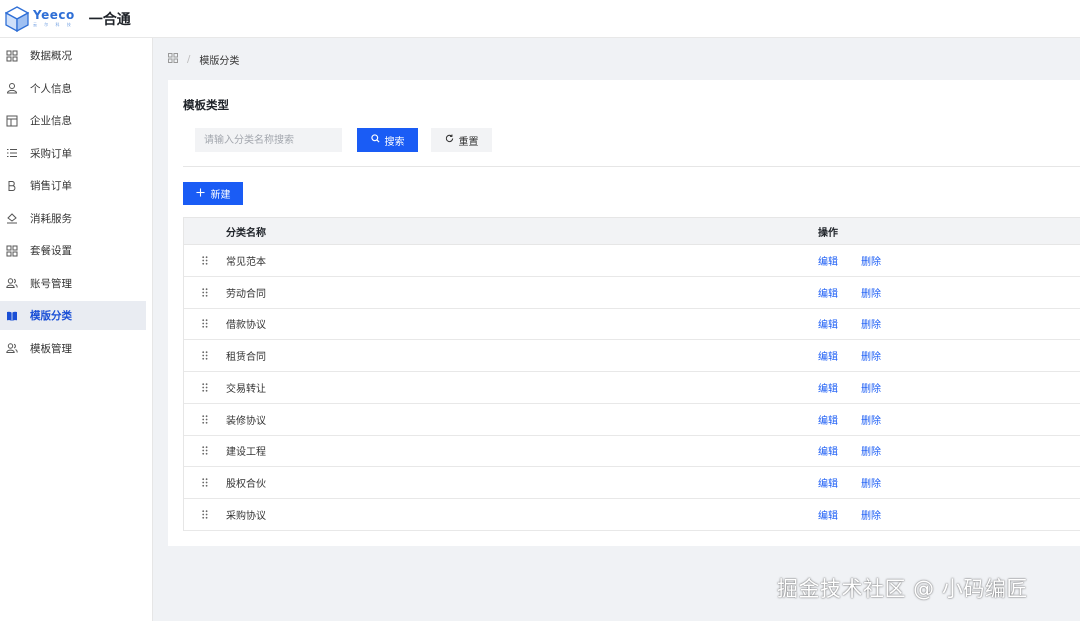  I want to click on breadcrumb-current: 模版分类, so click(219, 61).